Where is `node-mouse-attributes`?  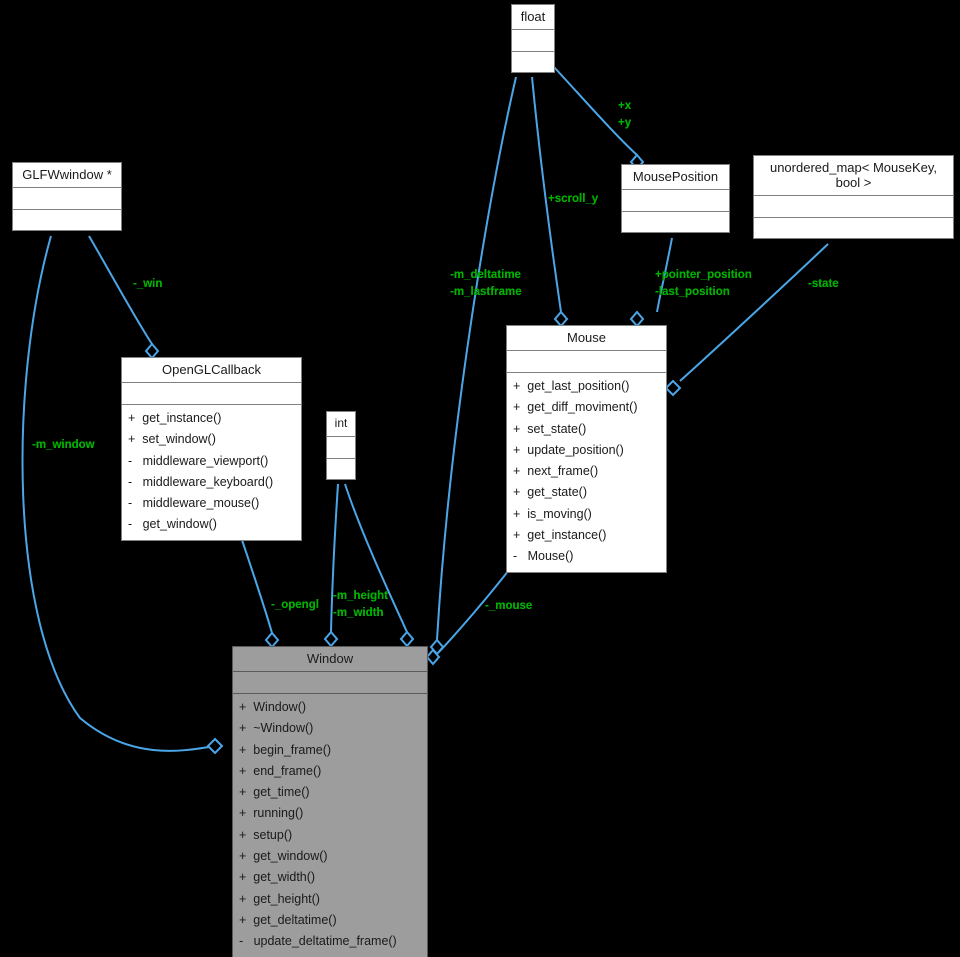
node-mouse-attributes is located at coordinates (586, 362).